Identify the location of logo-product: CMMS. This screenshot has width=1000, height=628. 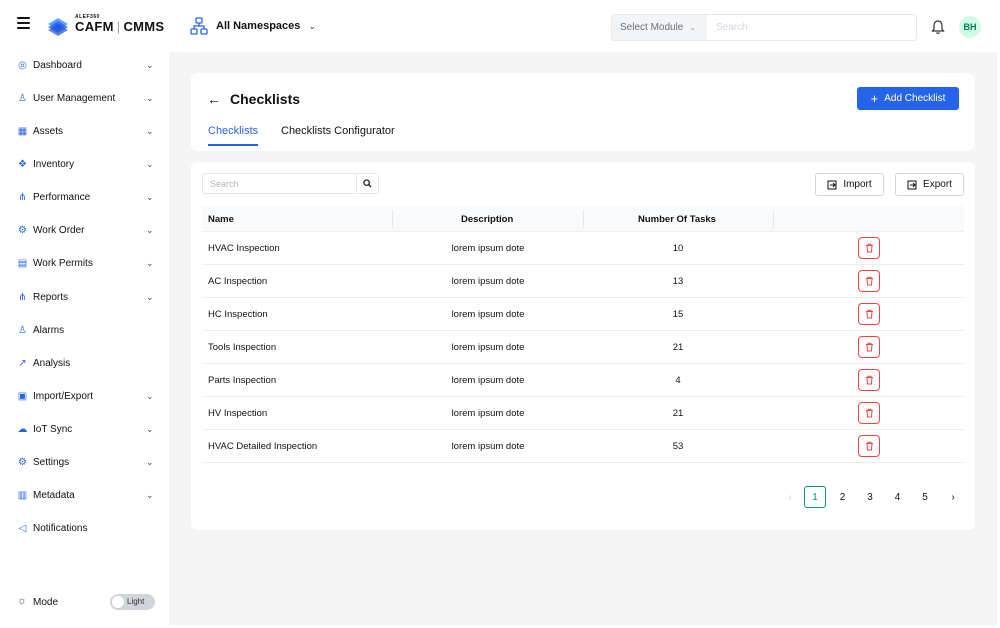
(144, 26).